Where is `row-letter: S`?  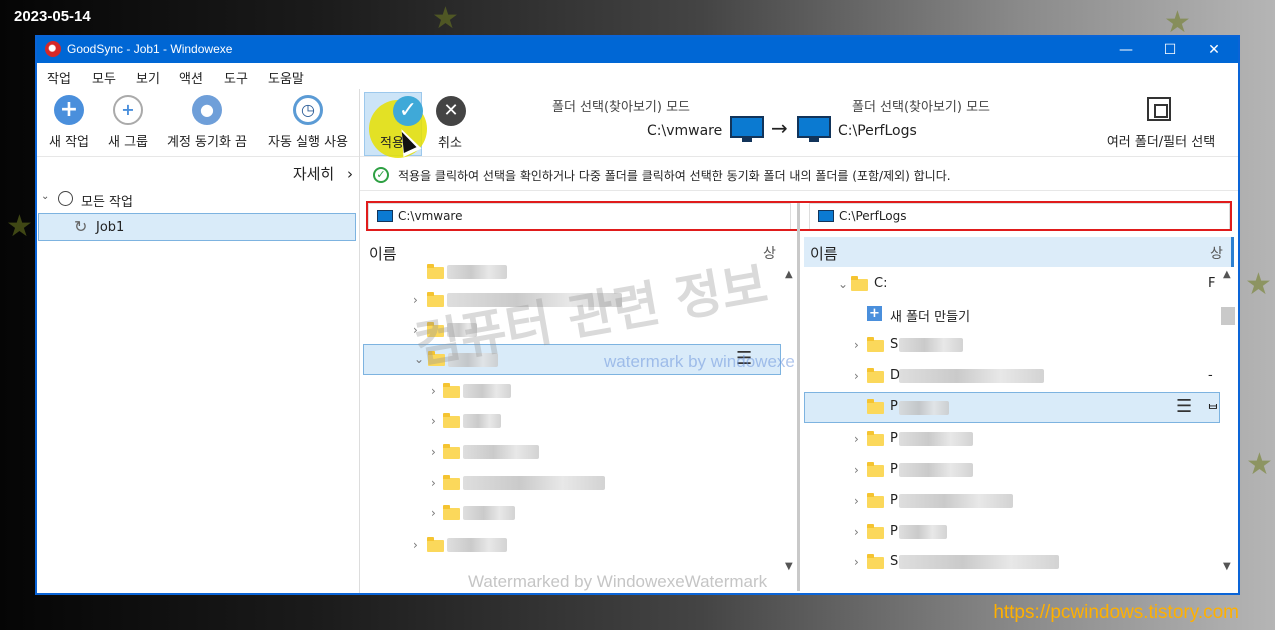
row-letter: S is located at coordinates (894, 561).